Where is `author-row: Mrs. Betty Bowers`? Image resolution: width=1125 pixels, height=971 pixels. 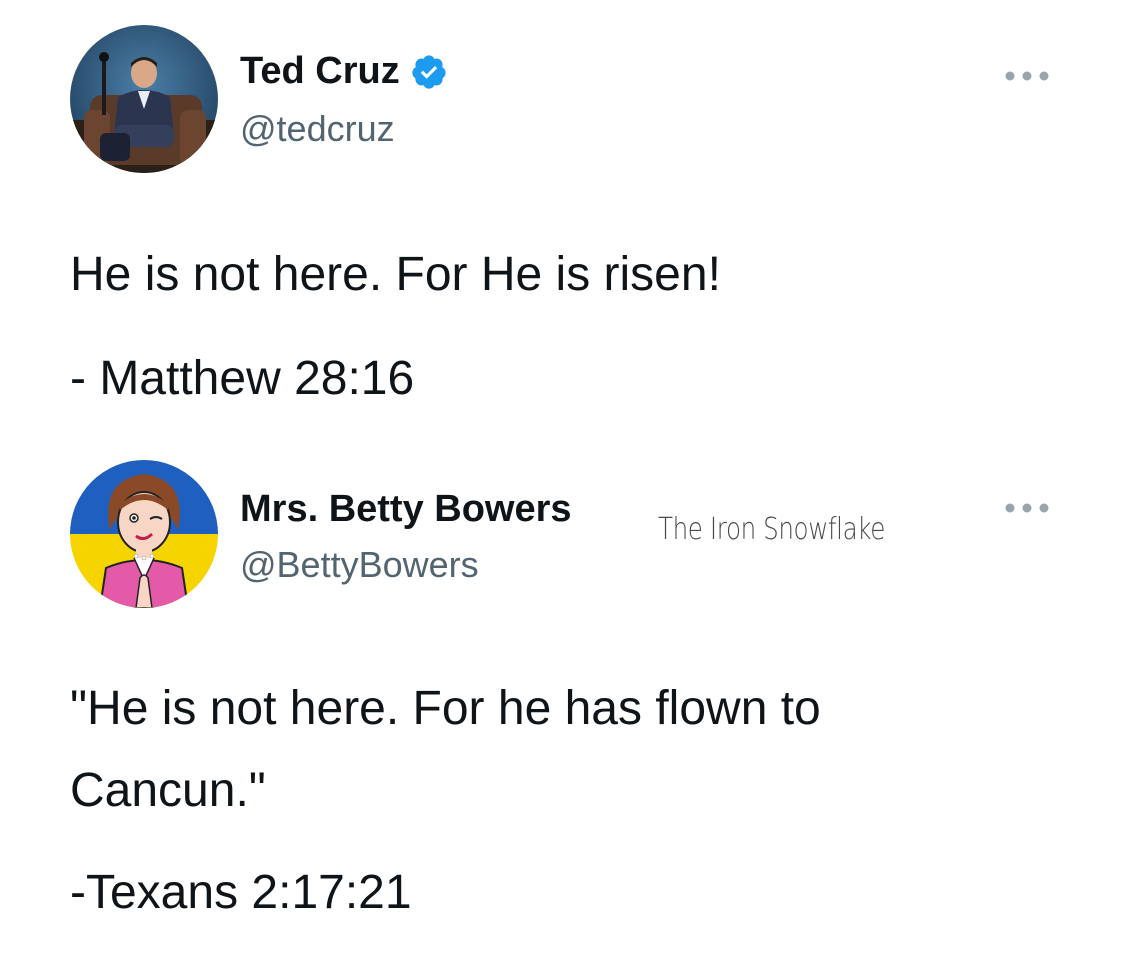
author-row: Mrs. Betty Bowers is located at coordinates (406, 509).